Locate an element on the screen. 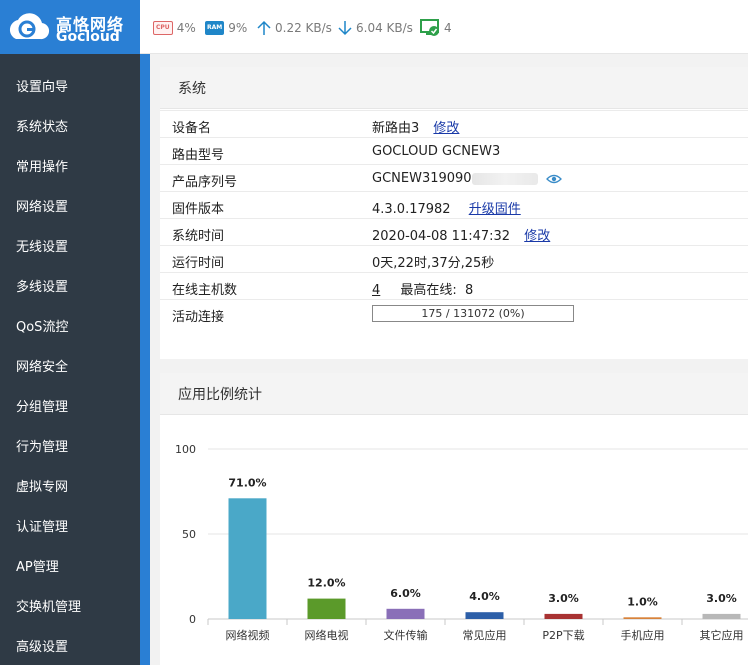 Image resolution: width=748 pixels, height=665 pixels. x-tick-label-3: 常见应用 is located at coordinates (485, 635).